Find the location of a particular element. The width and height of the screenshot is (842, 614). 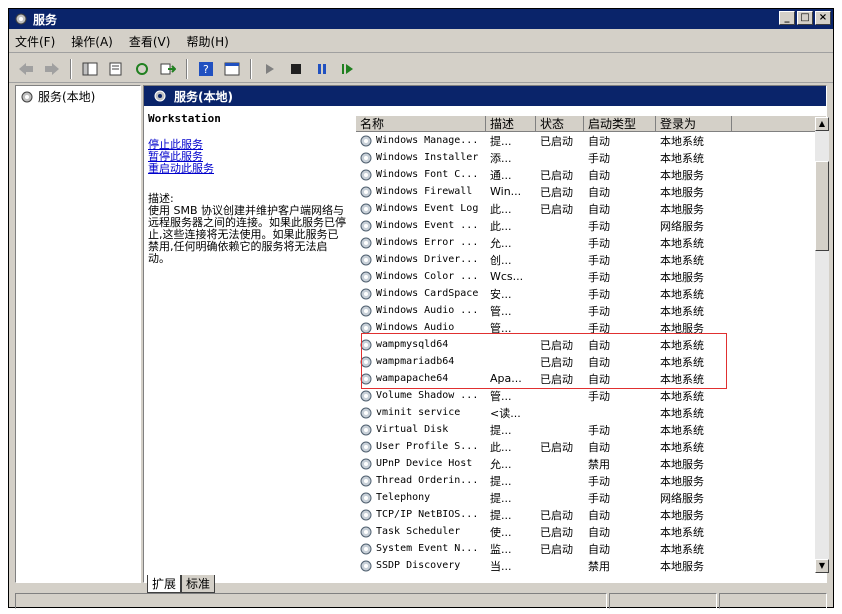

minimize-button: _ is located at coordinates (787, 18).